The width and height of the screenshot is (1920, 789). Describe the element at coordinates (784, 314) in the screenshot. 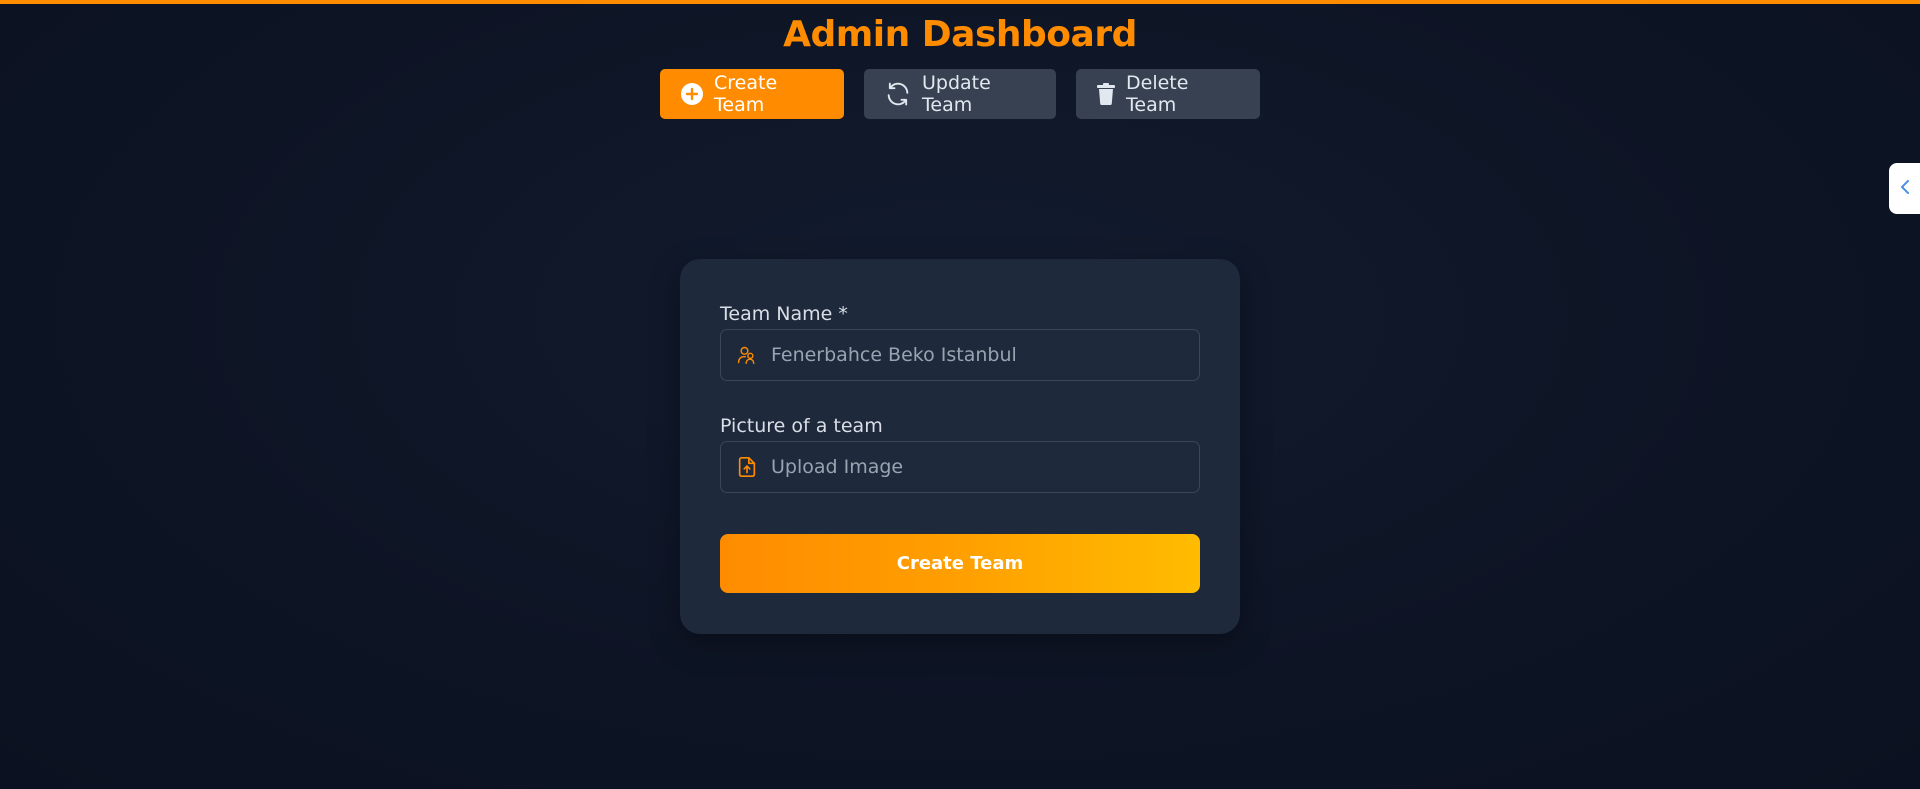

I see `team-name-label: Team Name *` at that location.